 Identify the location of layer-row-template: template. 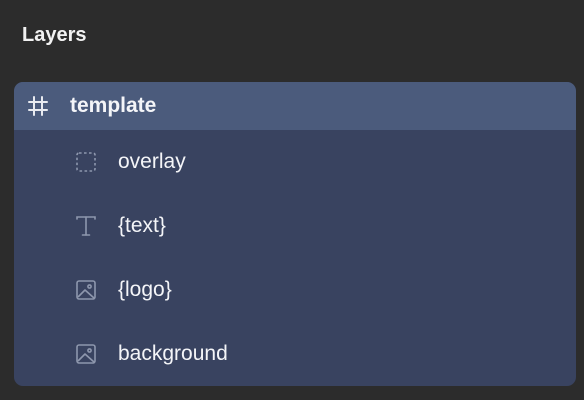
(295, 106).